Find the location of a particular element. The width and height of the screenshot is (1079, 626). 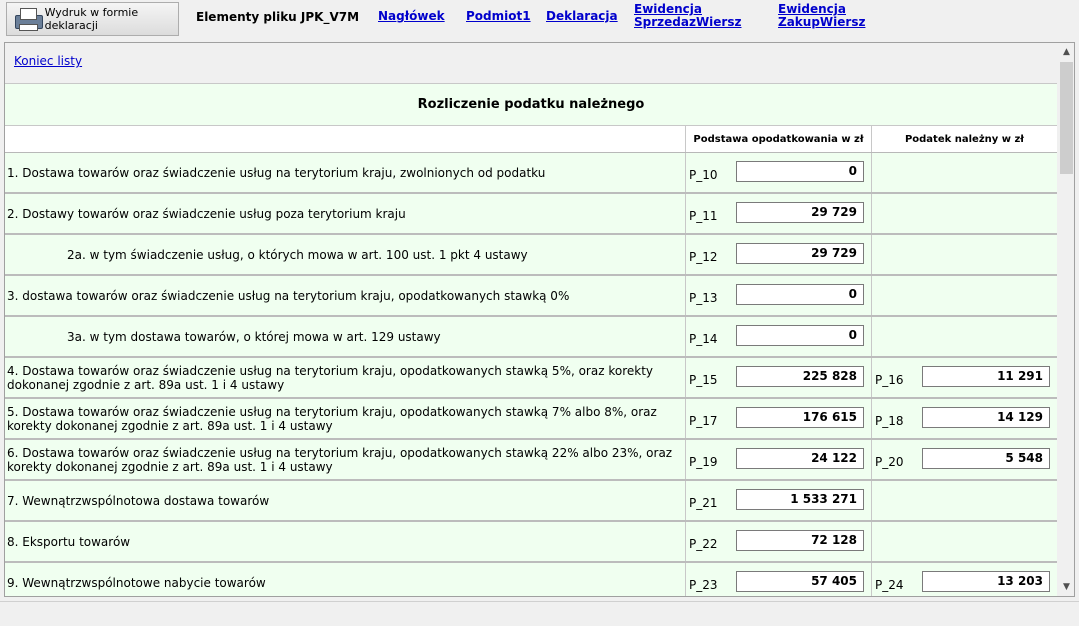

print-button-label: Wydruk w formie deklaracji is located at coordinates (91, 19).